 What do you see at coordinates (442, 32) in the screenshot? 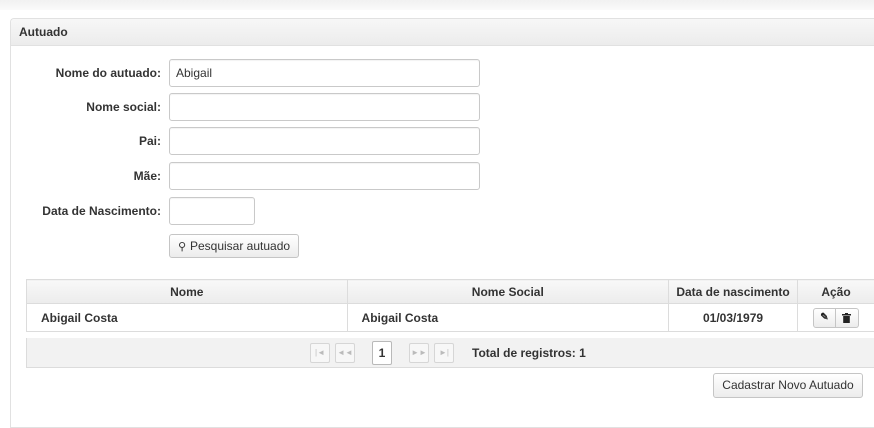
I see `panel-title: Autuado` at bounding box center [442, 32].